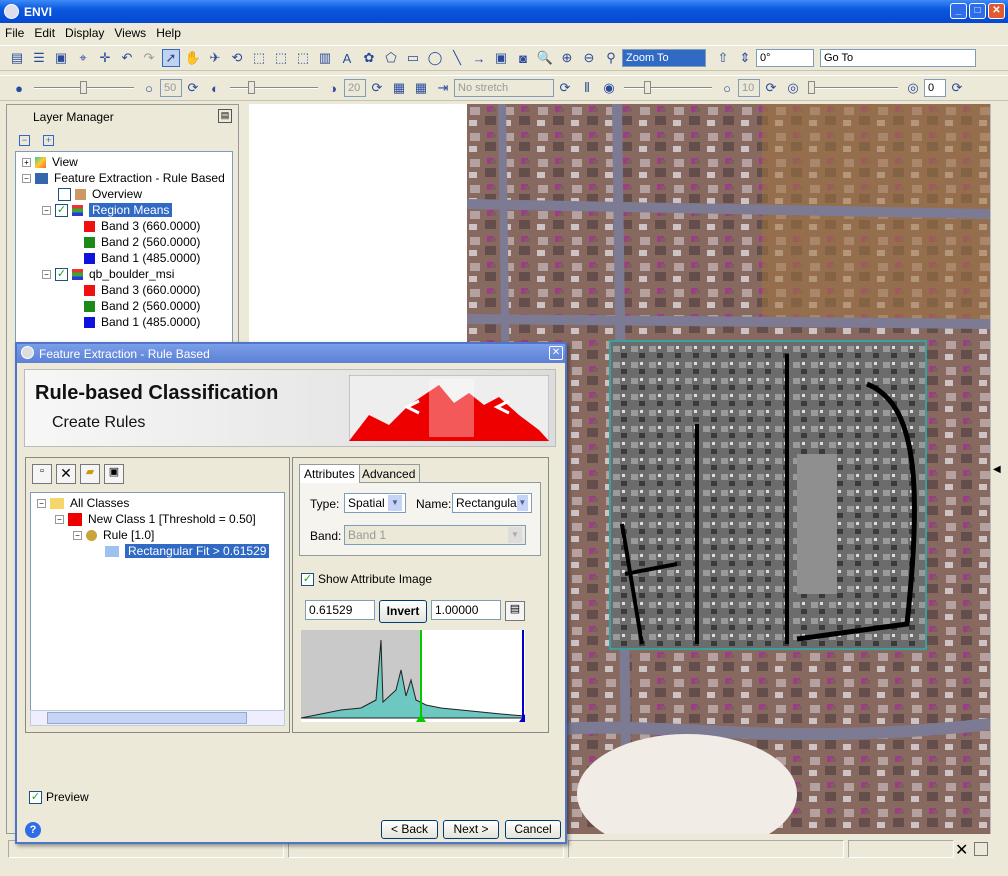 The height and width of the screenshot is (876, 1008). What do you see at coordinates (171, 88) in the screenshot?
I see `brightness-value: 50` at bounding box center [171, 88].